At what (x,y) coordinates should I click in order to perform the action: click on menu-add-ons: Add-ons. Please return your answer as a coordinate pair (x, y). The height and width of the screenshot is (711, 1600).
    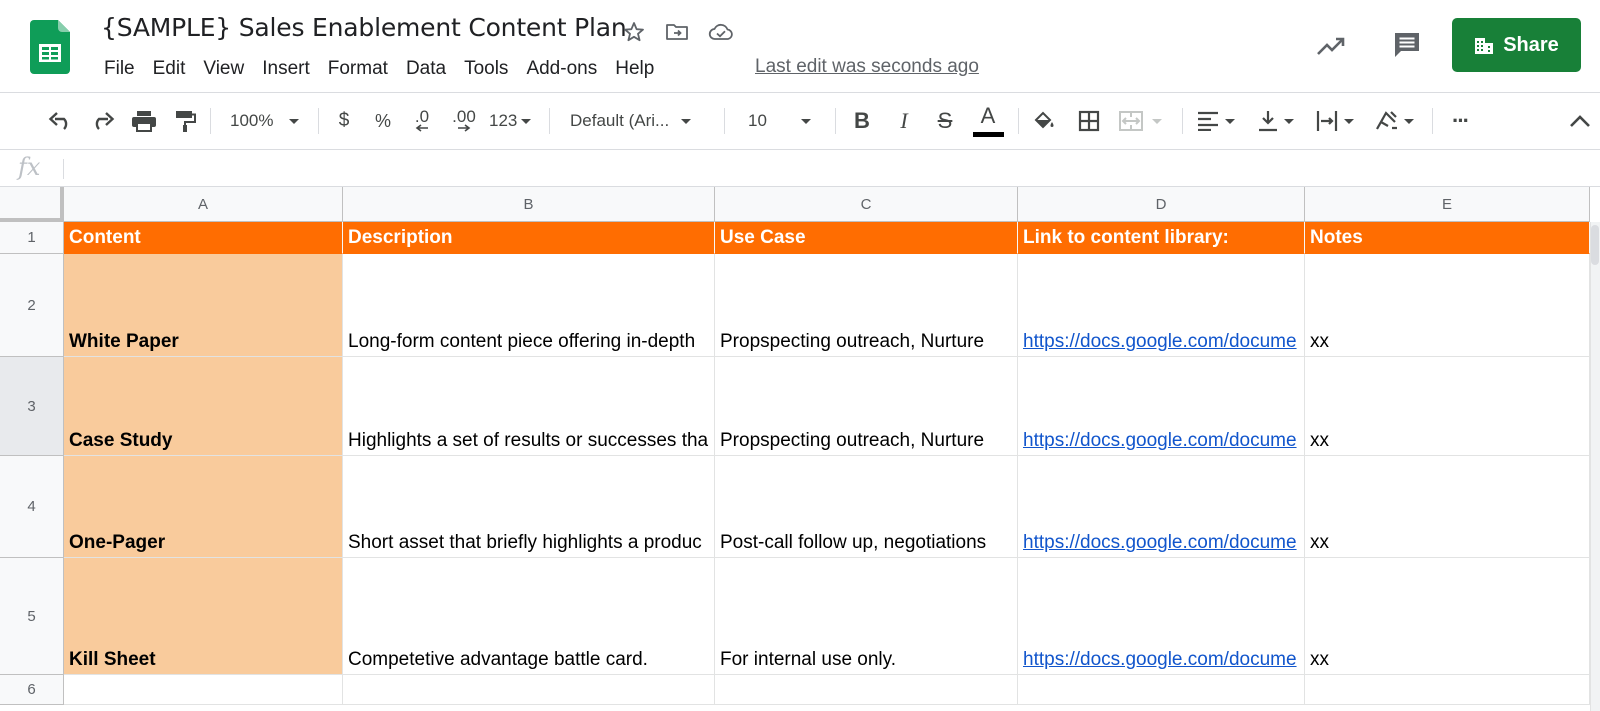
    Looking at the image, I should click on (561, 69).